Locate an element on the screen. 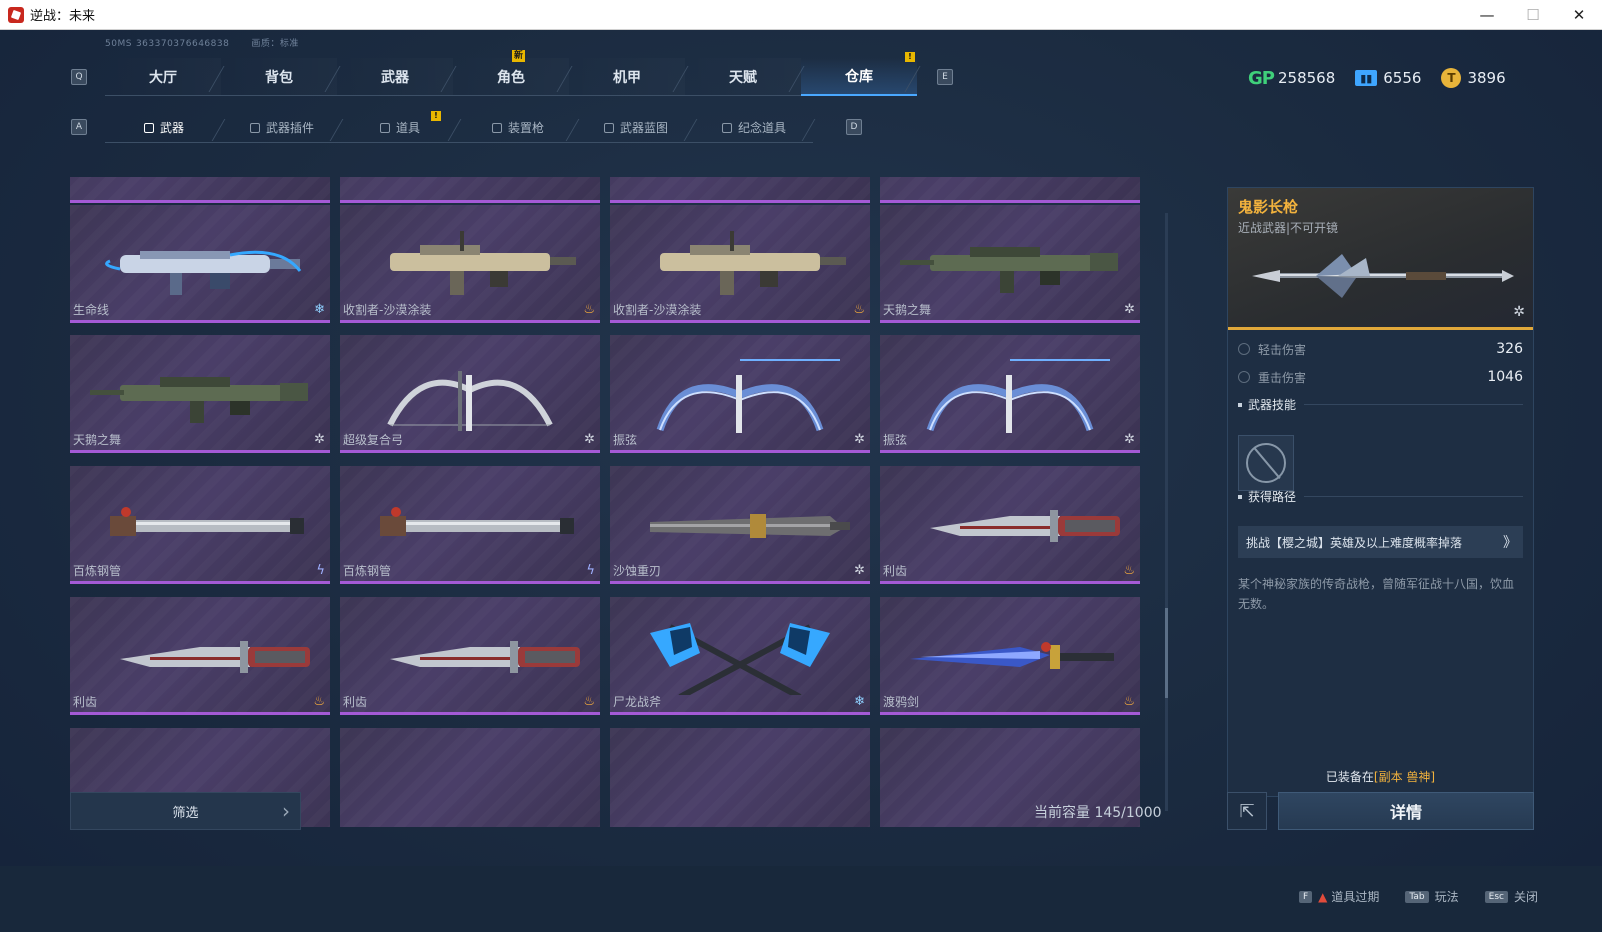 The width and height of the screenshot is (1602, 932). acquisition-path-link: 挑战【樱之城】英雄及以上难度概率掉落 》 is located at coordinates (1380, 542).